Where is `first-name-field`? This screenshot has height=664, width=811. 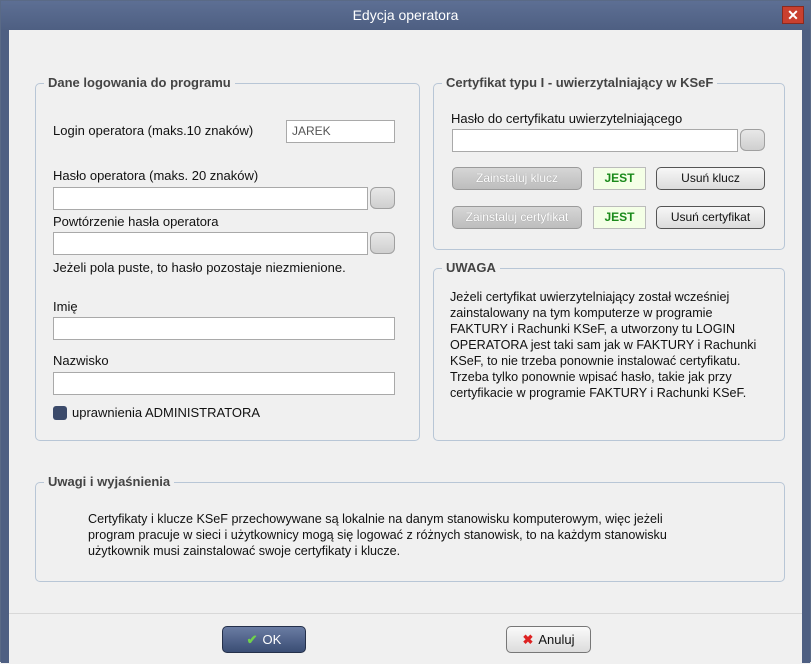 first-name-field is located at coordinates (224, 328).